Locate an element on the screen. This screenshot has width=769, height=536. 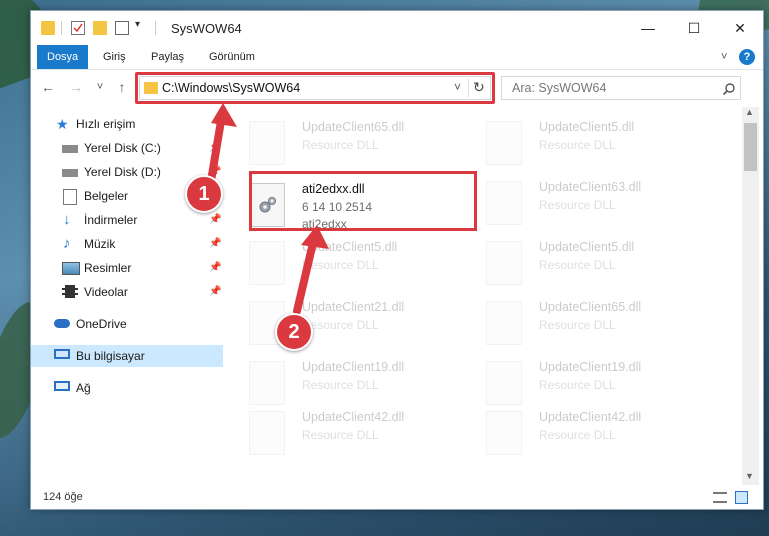
tab-giris: Giriş is located at coordinates (114, 57).